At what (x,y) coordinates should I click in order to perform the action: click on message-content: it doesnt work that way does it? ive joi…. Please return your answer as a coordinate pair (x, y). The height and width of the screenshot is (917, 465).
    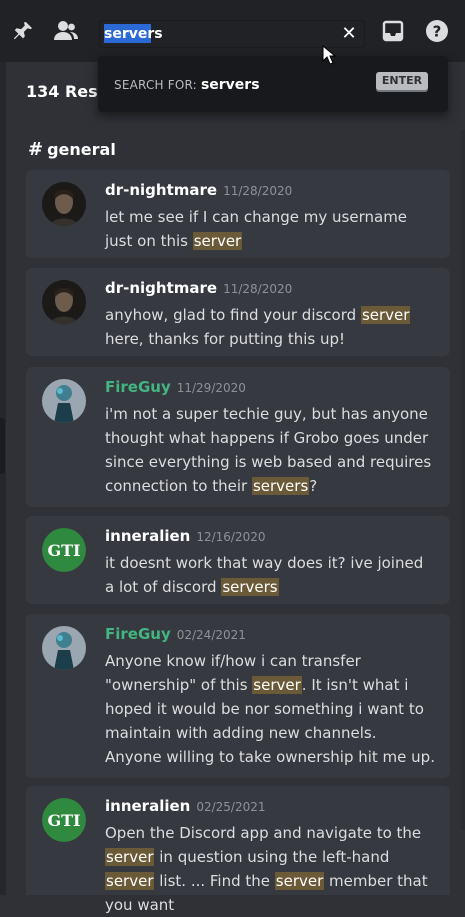
    Looking at the image, I should click on (264, 575).